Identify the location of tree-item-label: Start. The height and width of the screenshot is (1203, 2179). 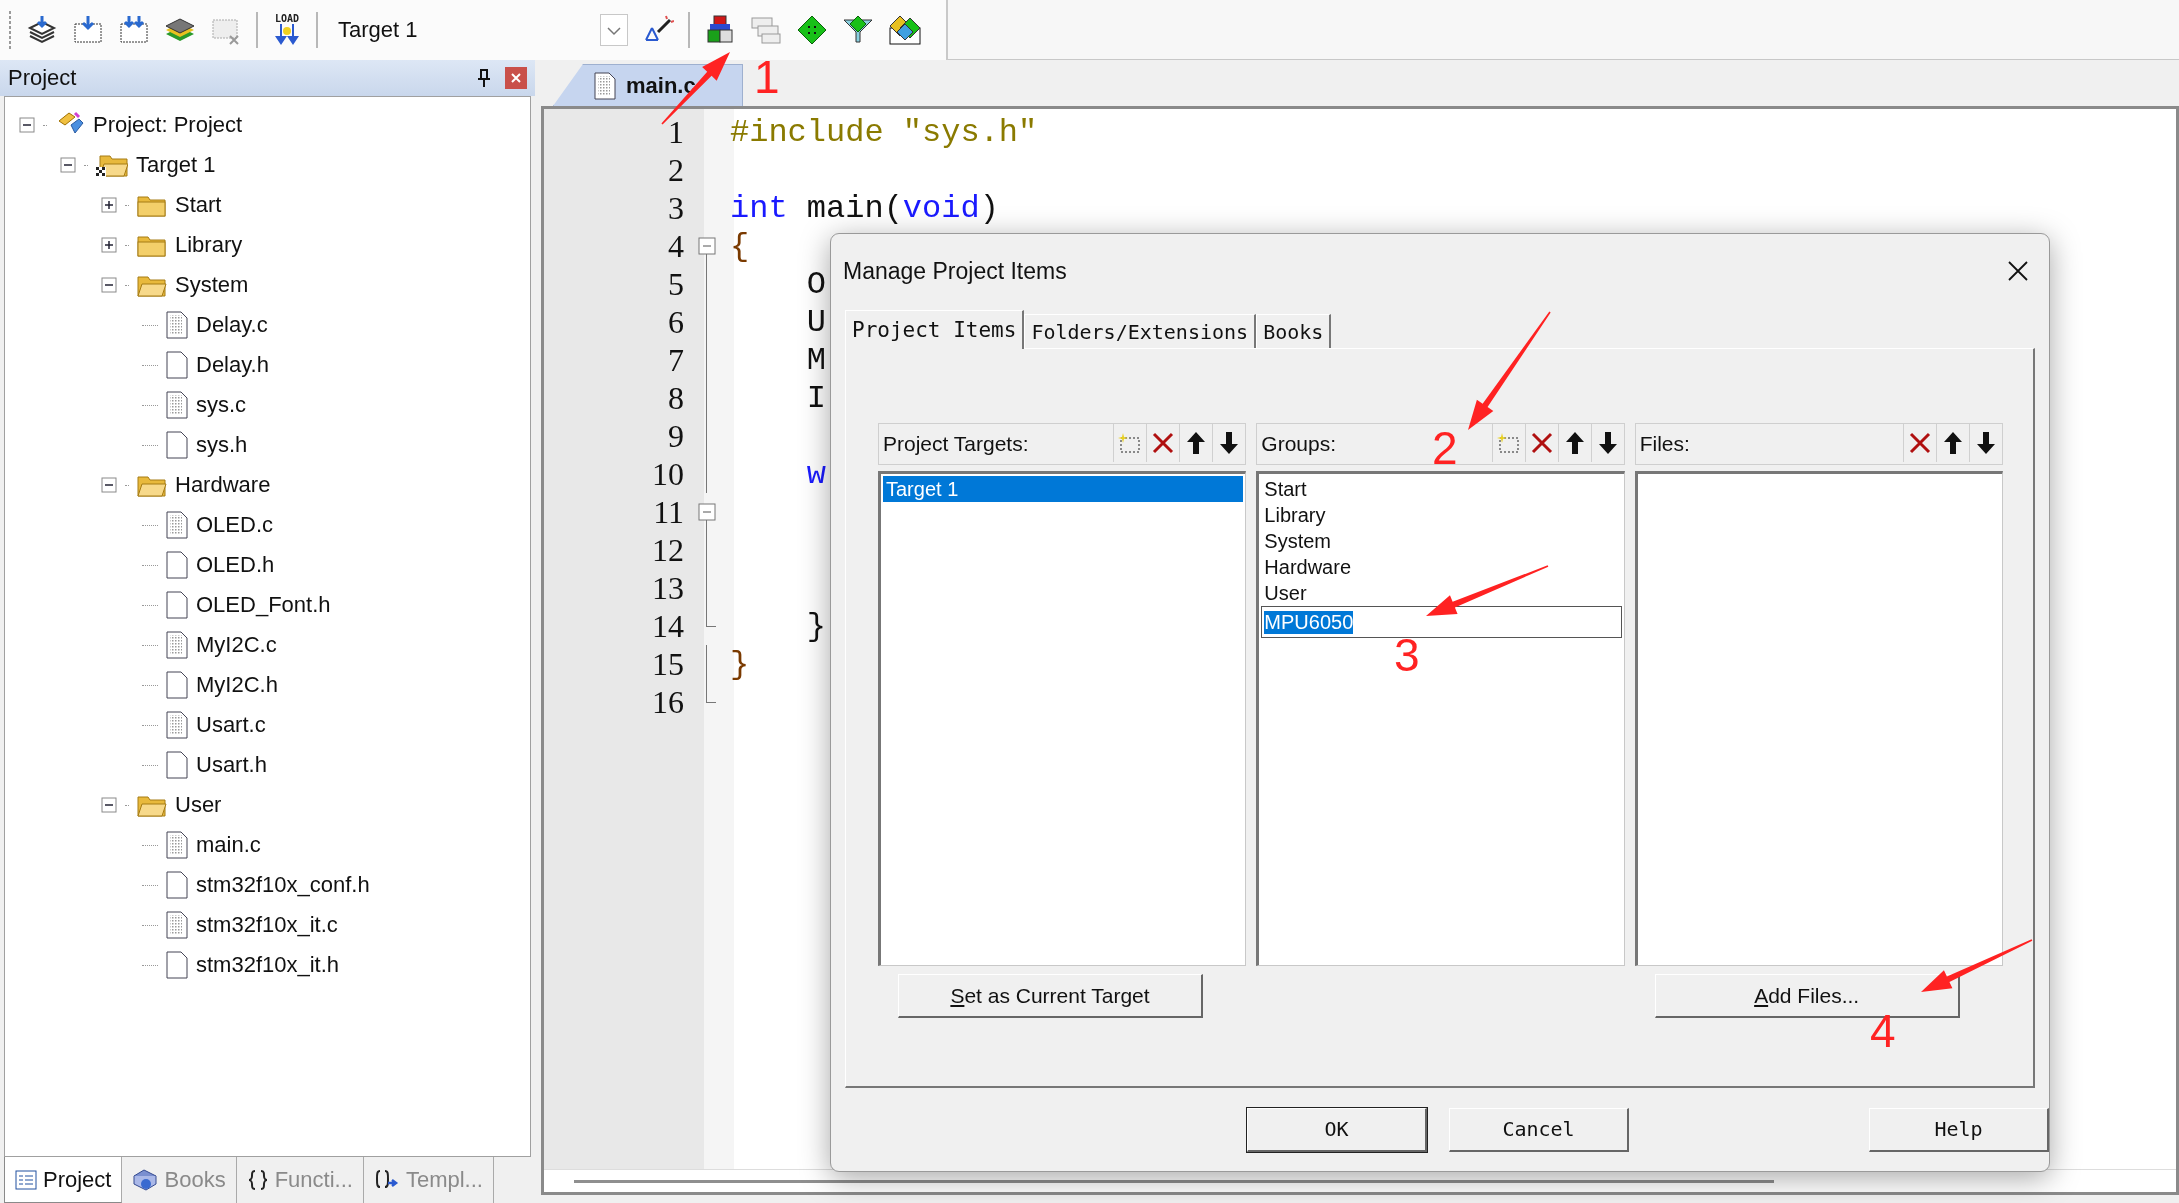
(198, 205).